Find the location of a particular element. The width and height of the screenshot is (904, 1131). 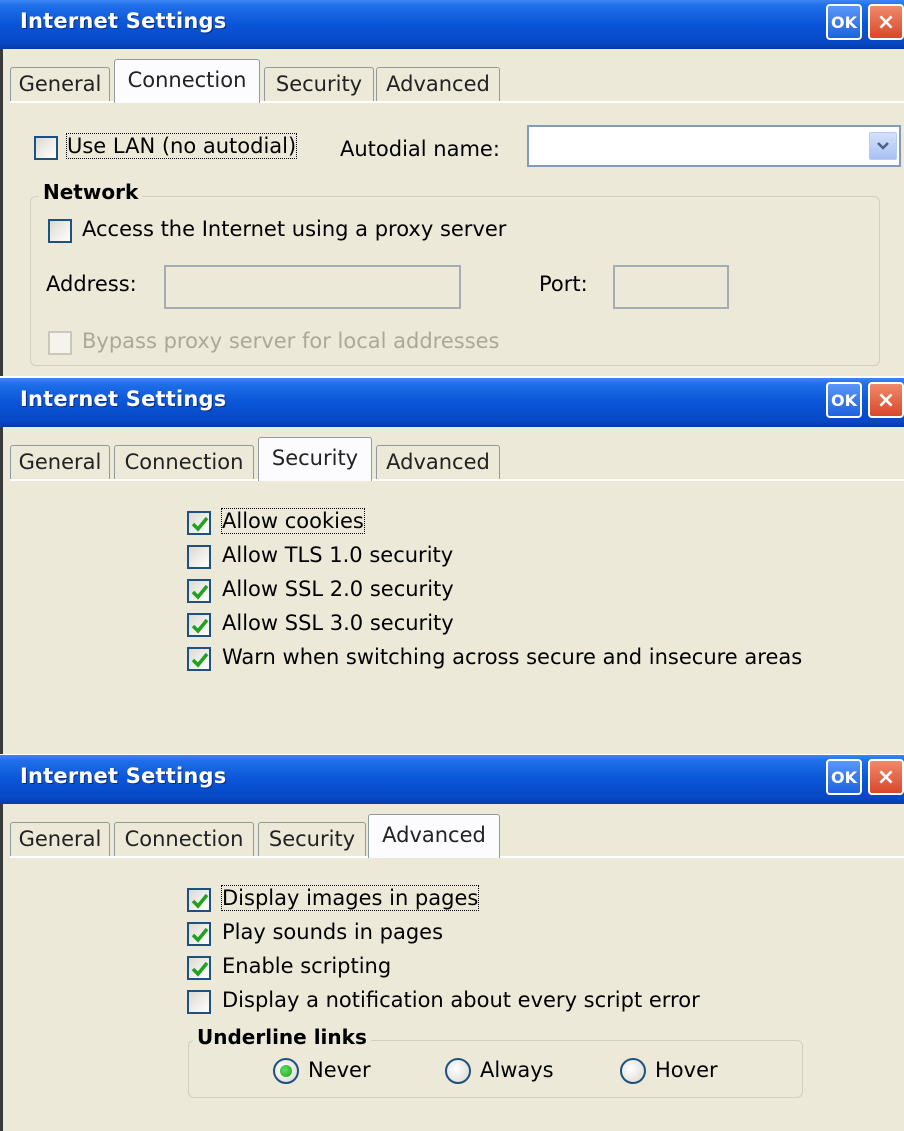

radio-selected-dot is located at coordinates (286, 1071).